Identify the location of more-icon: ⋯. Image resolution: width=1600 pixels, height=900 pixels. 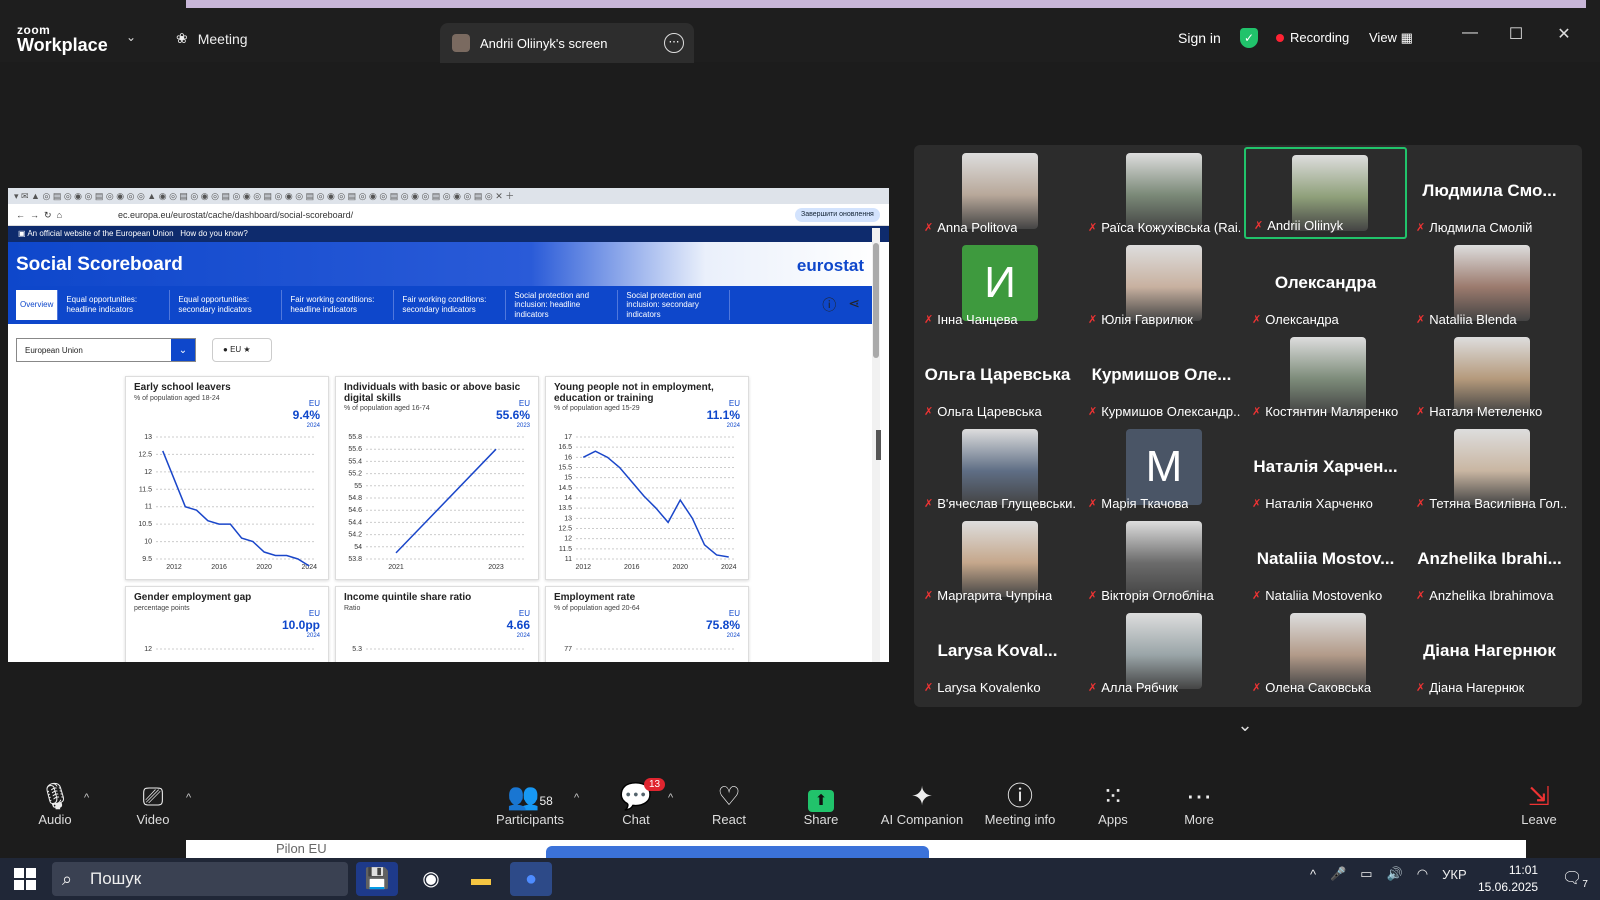
(674, 43).